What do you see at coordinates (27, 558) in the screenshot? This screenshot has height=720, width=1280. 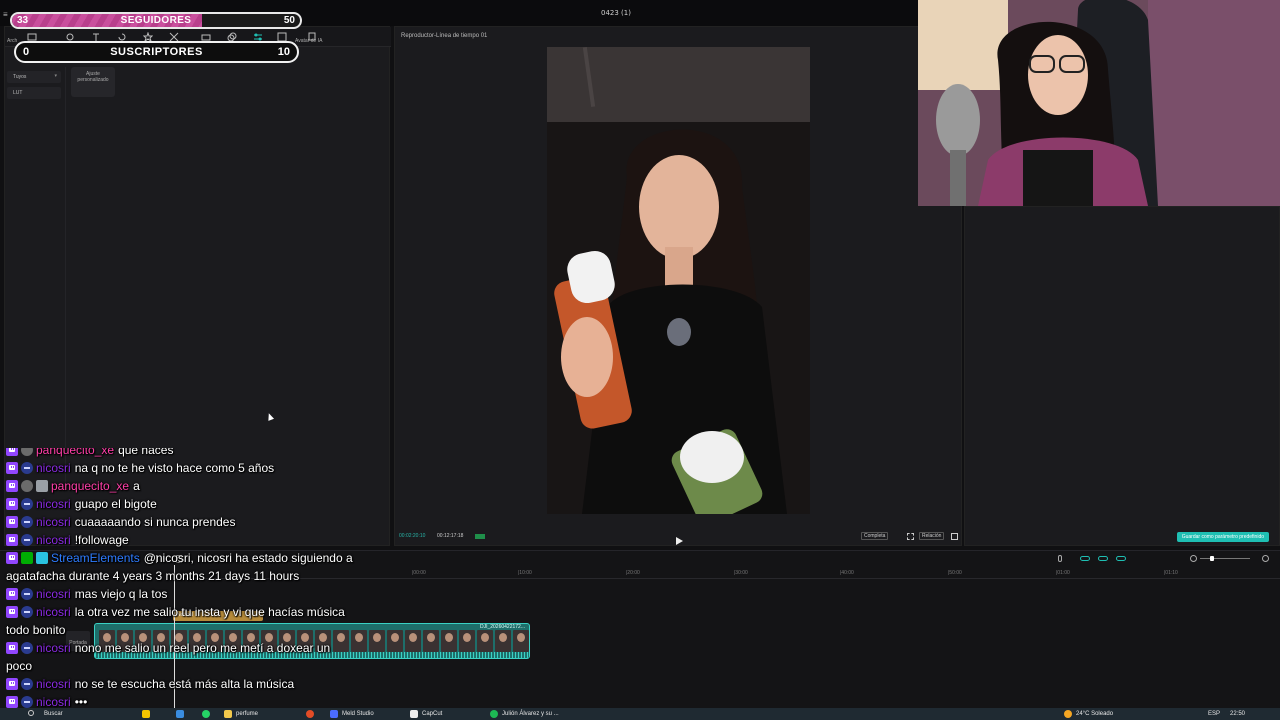 I see `moderator-badge-icon` at bounding box center [27, 558].